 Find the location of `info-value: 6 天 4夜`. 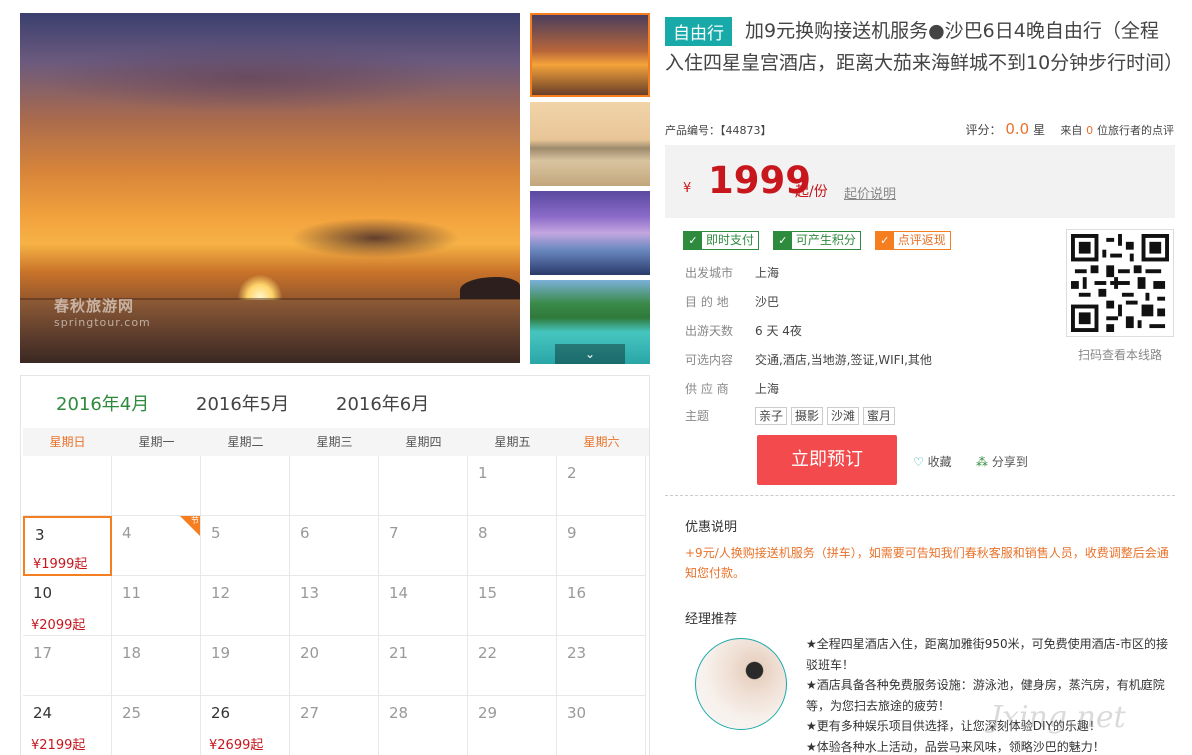

info-value: 6 天 4夜 is located at coordinates (778, 331).